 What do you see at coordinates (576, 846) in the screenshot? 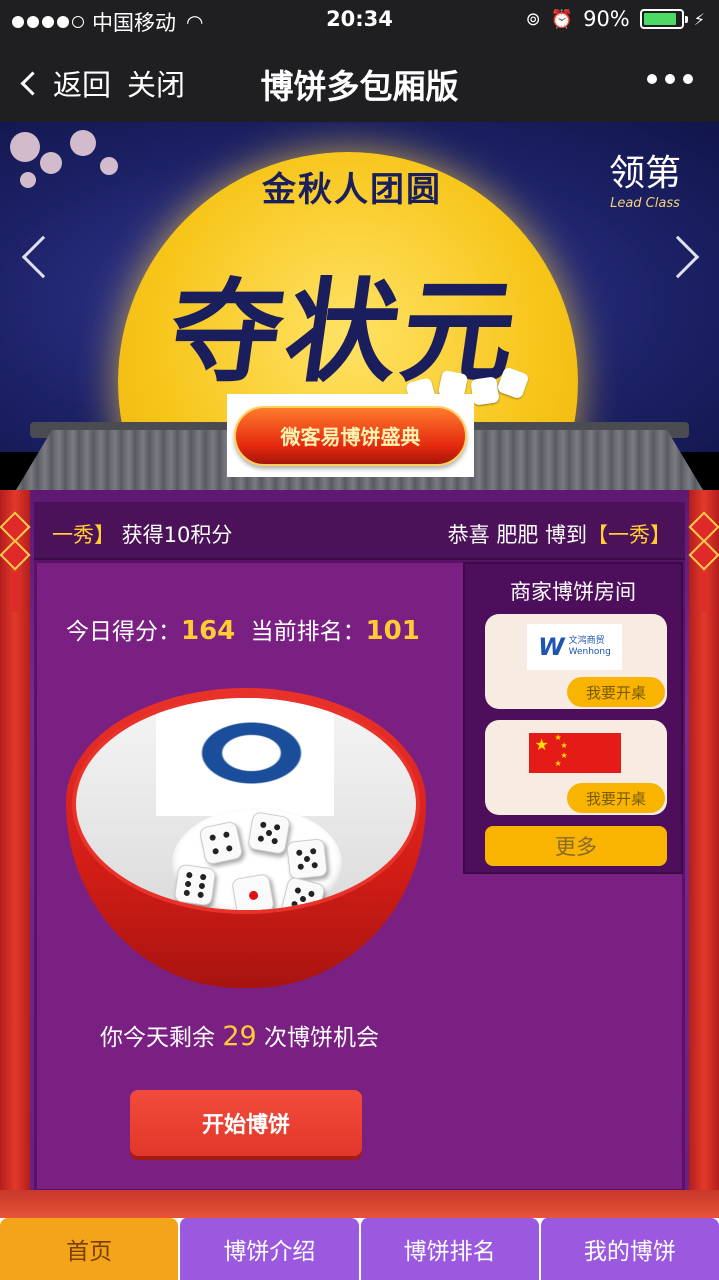
I see `more-rooms-button: 更多` at bounding box center [576, 846].